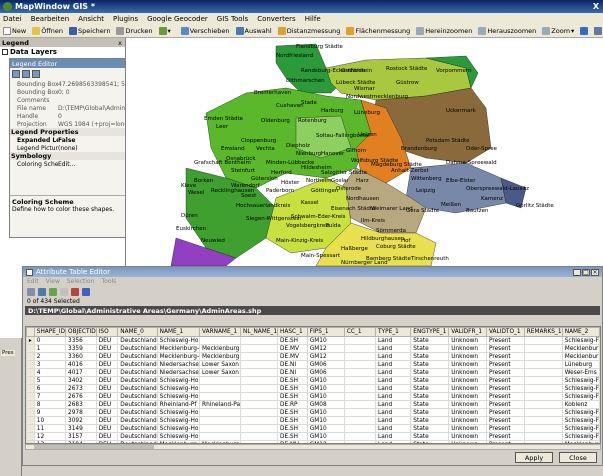 The height and width of the screenshot is (476, 603). Describe the element at coordinates (178, 332) in the screenshot. I see `column-header: NAME_1` at that location.